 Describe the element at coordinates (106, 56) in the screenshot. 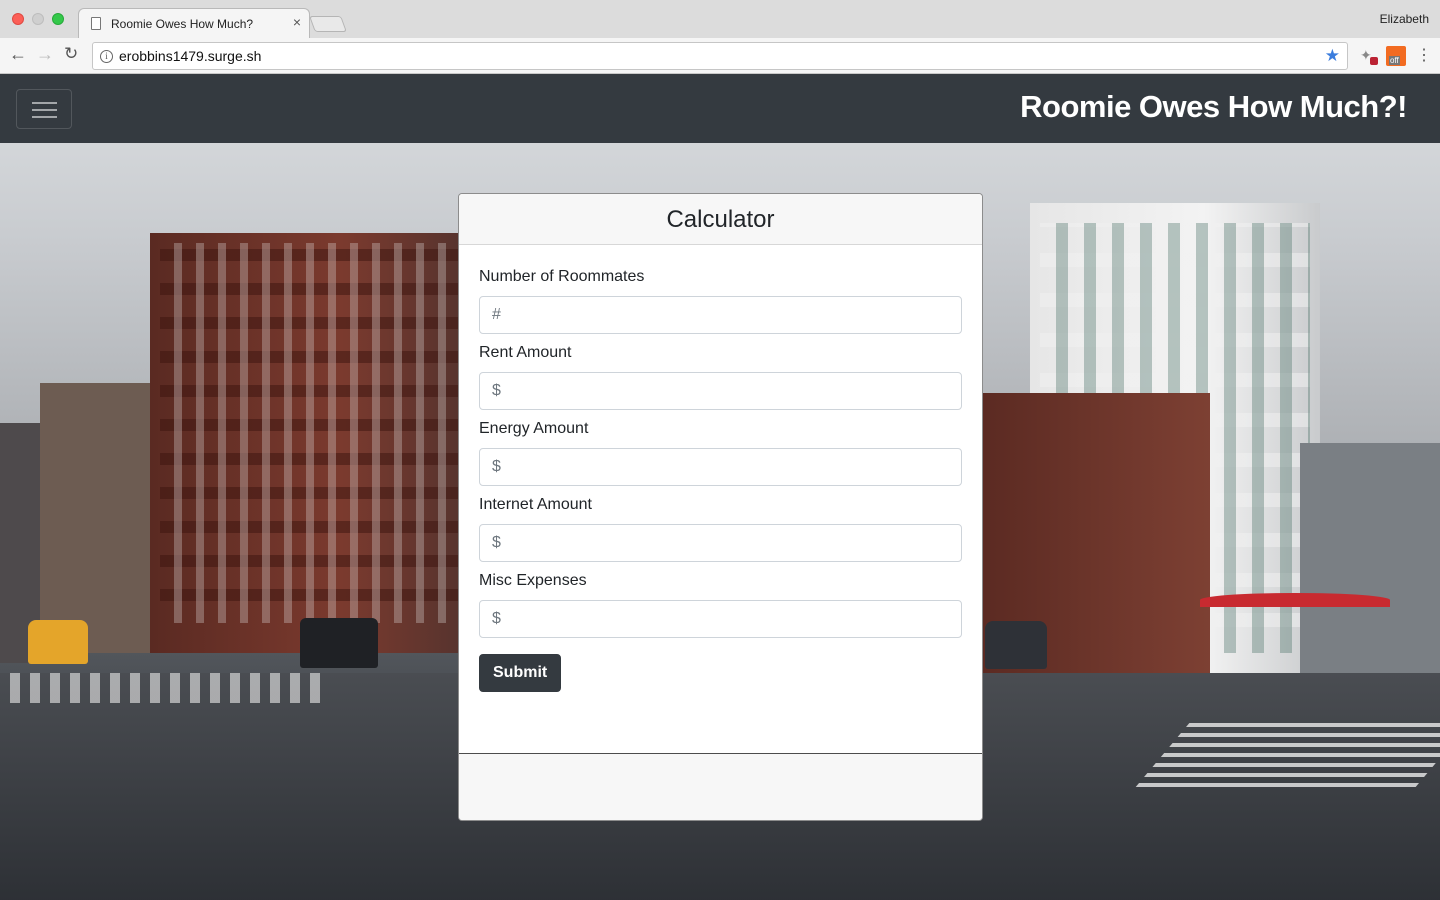

I see `info-icon: i` at that location.